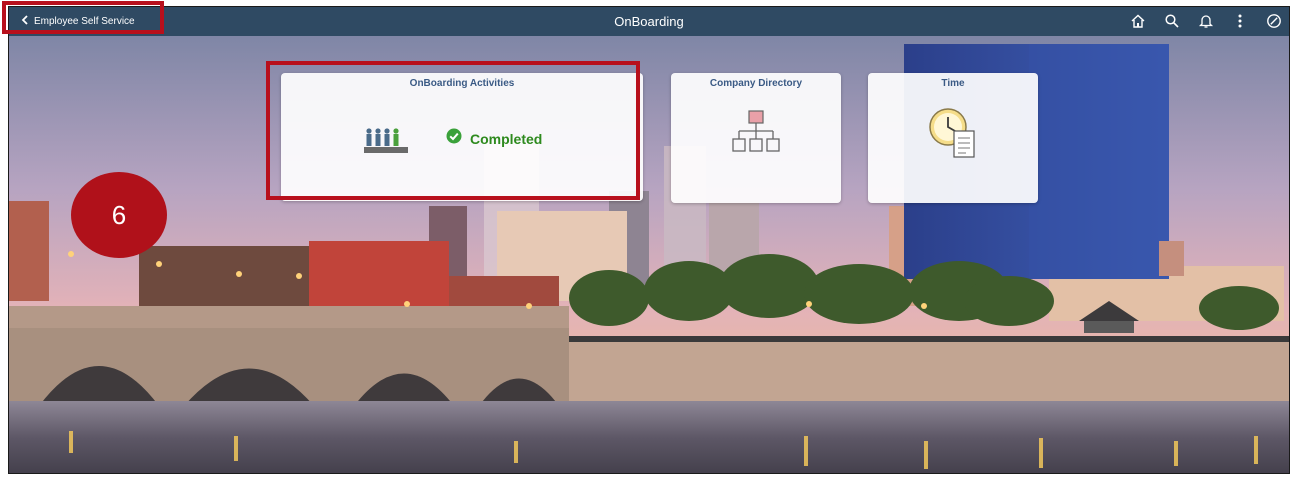 The height and width of the screenshot is (477, 1294). Describe the element at coordinates (1240, 21) in the screenshot. I see `more-icon` at that location.